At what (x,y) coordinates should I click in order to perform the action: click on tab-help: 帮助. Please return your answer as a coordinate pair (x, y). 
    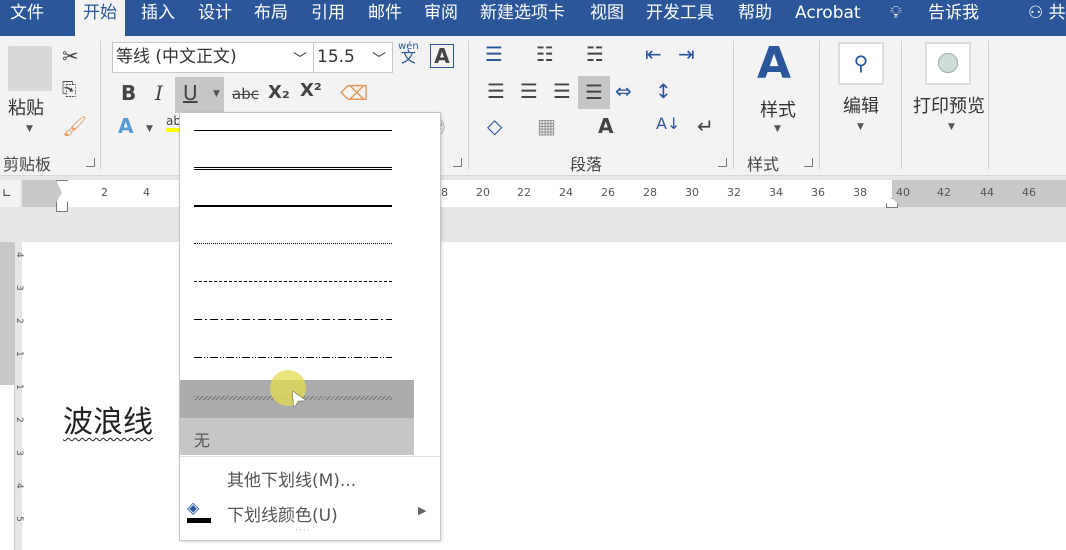
    Looking at the image, I should click on (755, 18).